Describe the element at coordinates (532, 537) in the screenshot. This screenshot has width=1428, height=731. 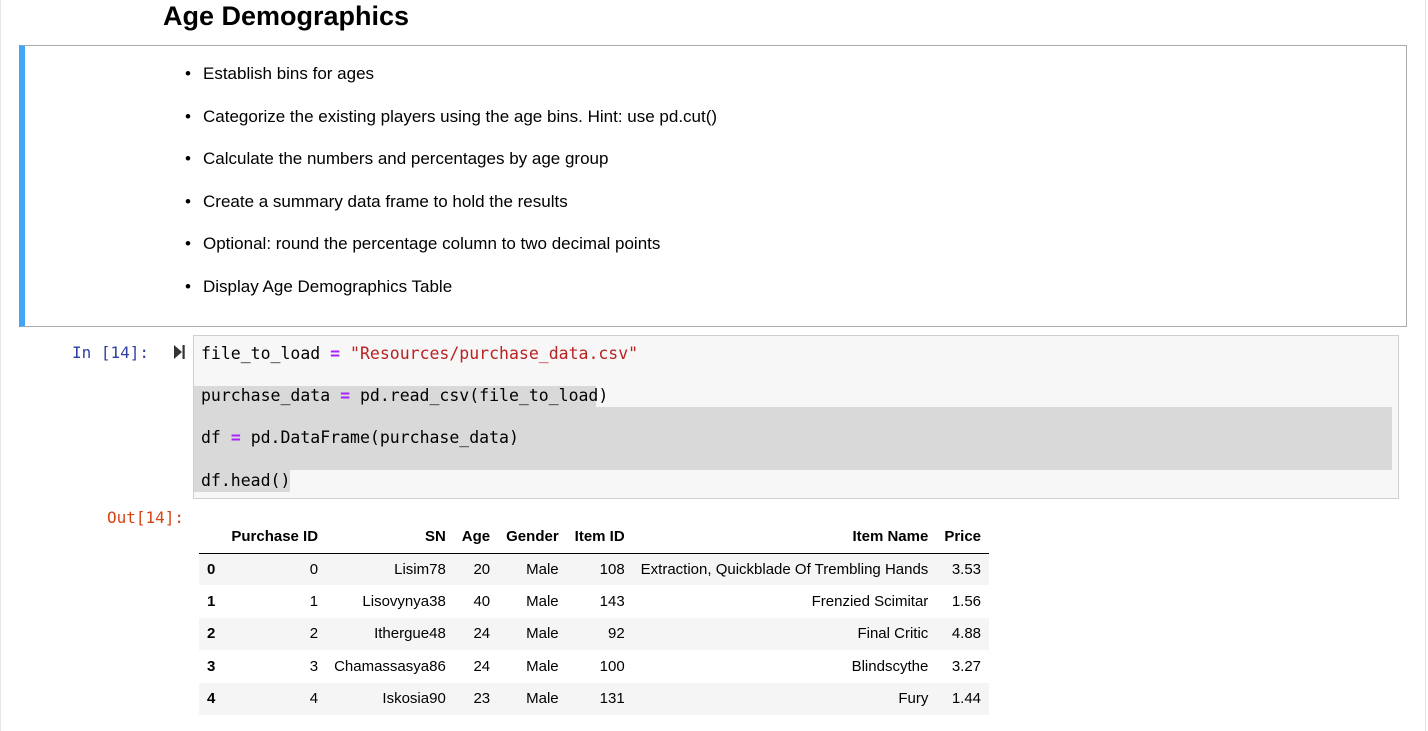
I see `column-header: Gender` at that location.